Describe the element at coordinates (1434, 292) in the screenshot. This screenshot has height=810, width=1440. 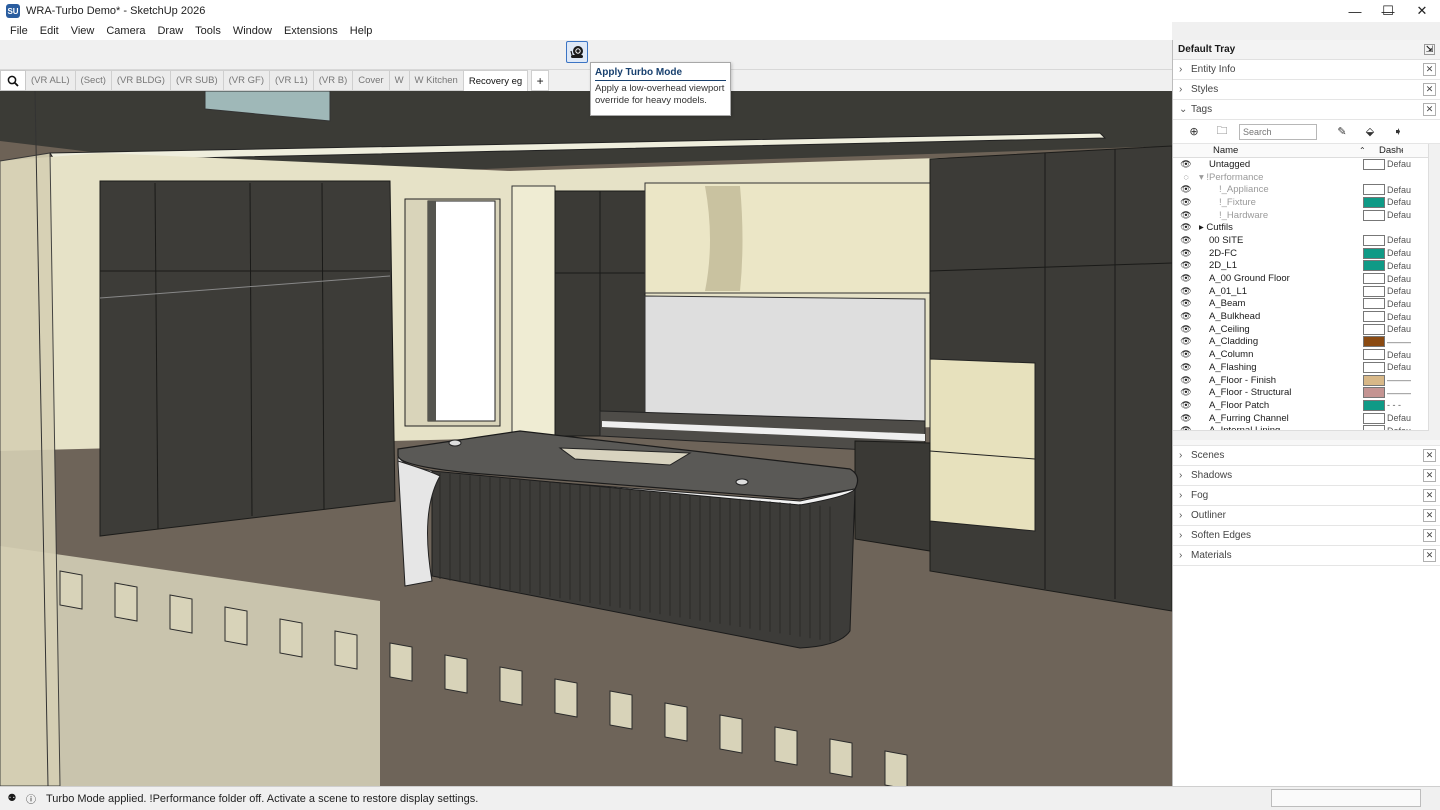
I see `tags-vertical-scrollbar` at that location.